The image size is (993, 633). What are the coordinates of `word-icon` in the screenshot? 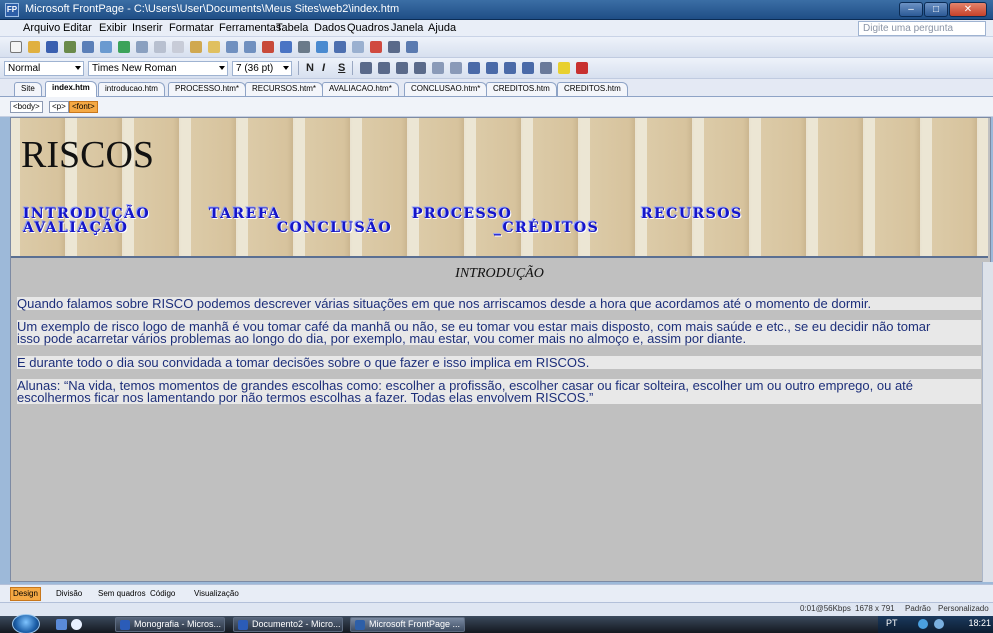 It's located at (243, 625).